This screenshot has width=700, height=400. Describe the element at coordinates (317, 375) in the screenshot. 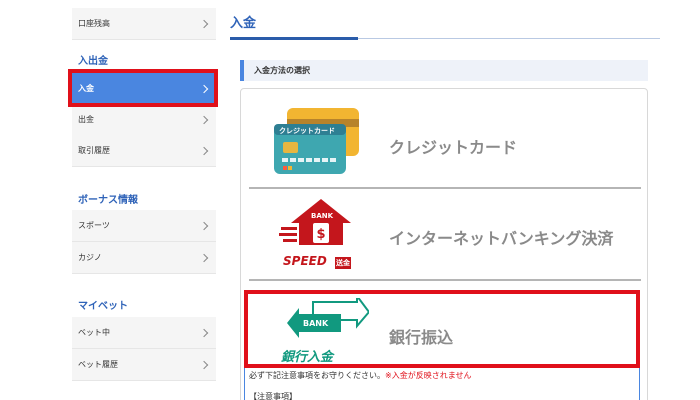

I see `notice-text-main: 必ず下記注意事項をお守りください。` at that location.